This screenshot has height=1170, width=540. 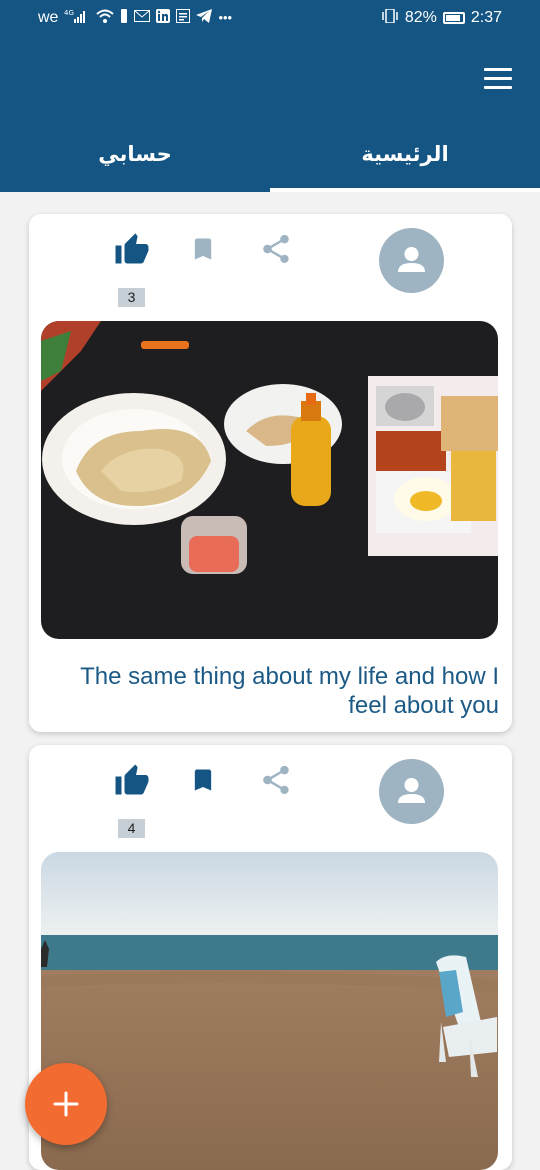 I want to click on mail-icon, so click(x=142, y=18).